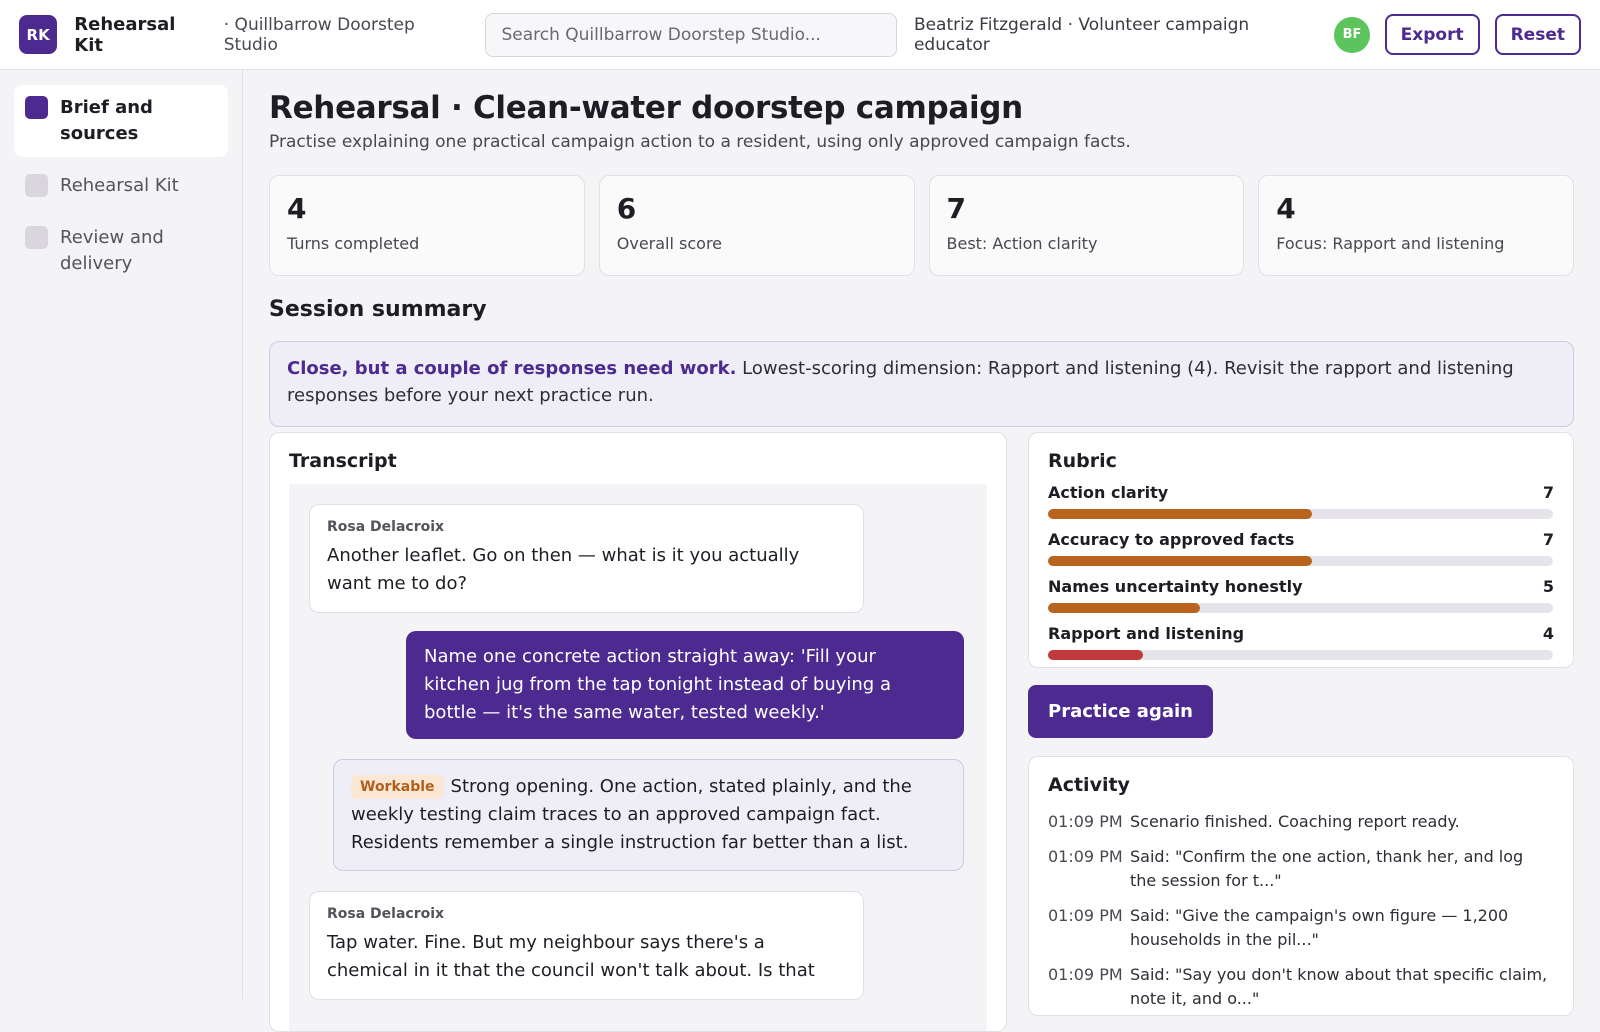  Describe the element at coordinates (1146, 633) in the screenshot. I see `rubric-label: Rapport and listening` at that location.